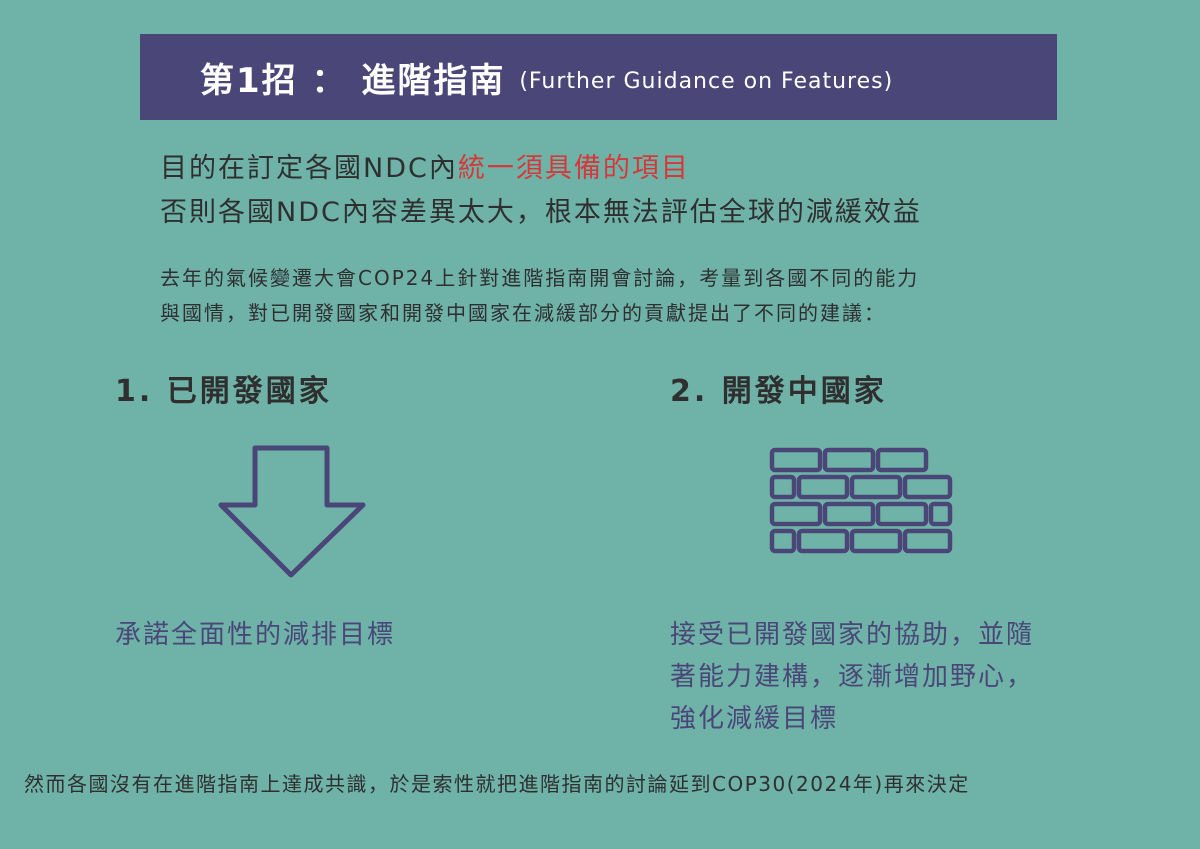  Describe the element at coordinates (754, 719) in the screenshot. I see `developing-description-line-3: 強化減緩目標` at that location.